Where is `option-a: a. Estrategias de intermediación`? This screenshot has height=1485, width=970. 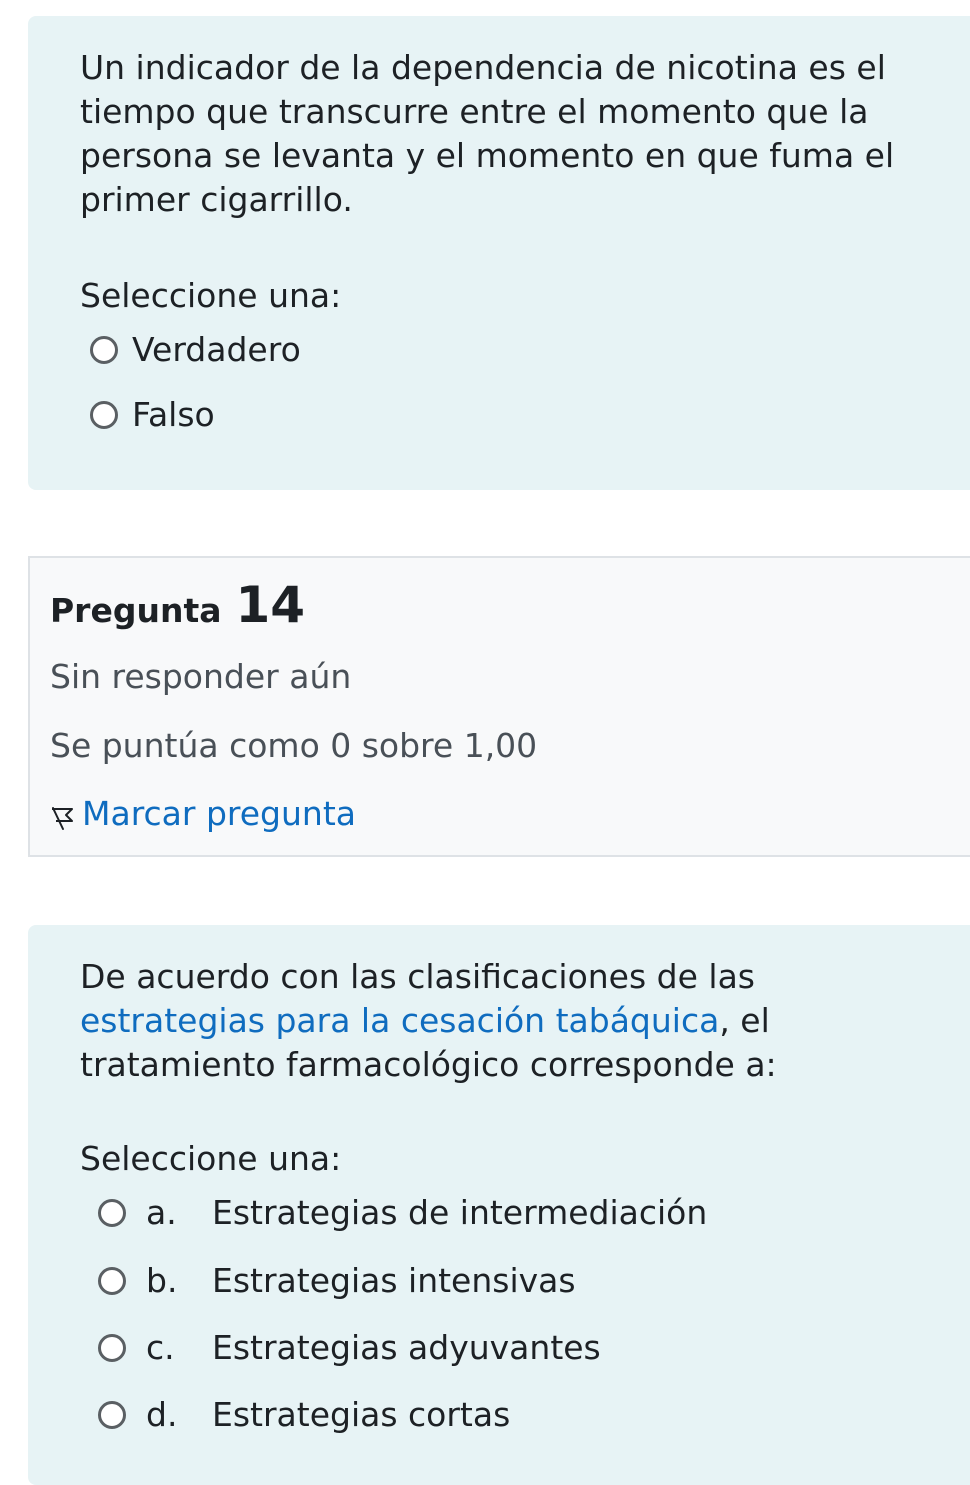
option-a: a. Estrategias de intermediación is located at coordinates (402, 1213).